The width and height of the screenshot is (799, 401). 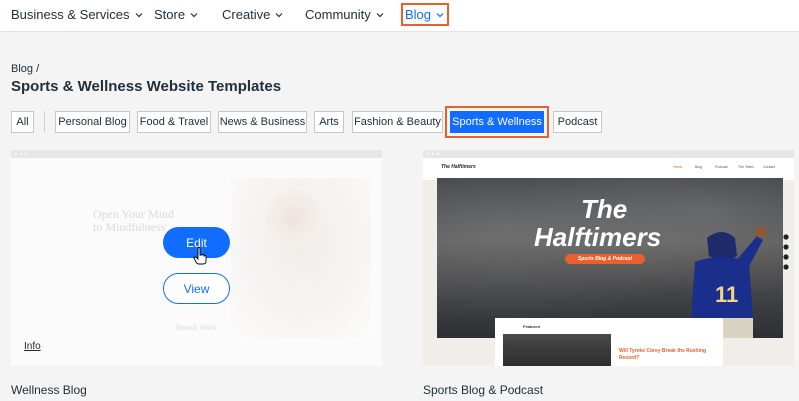 I want to click on preview-menu-item: Podcast, so click(x=721, y=167).